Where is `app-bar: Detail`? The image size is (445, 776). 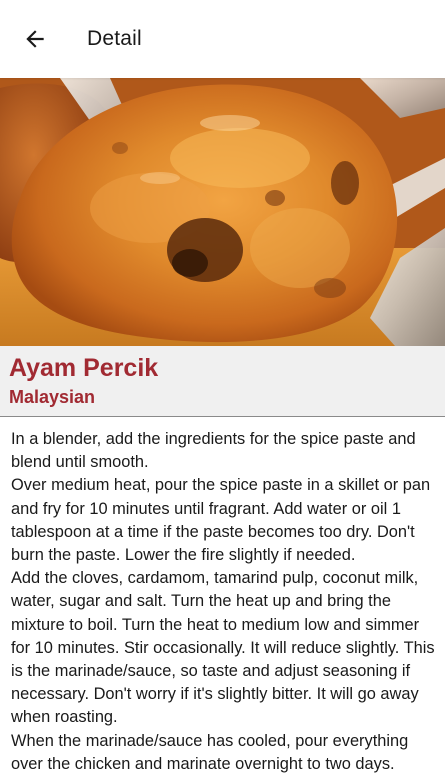
app-bar: Detail is located at coordinates (222, 39).